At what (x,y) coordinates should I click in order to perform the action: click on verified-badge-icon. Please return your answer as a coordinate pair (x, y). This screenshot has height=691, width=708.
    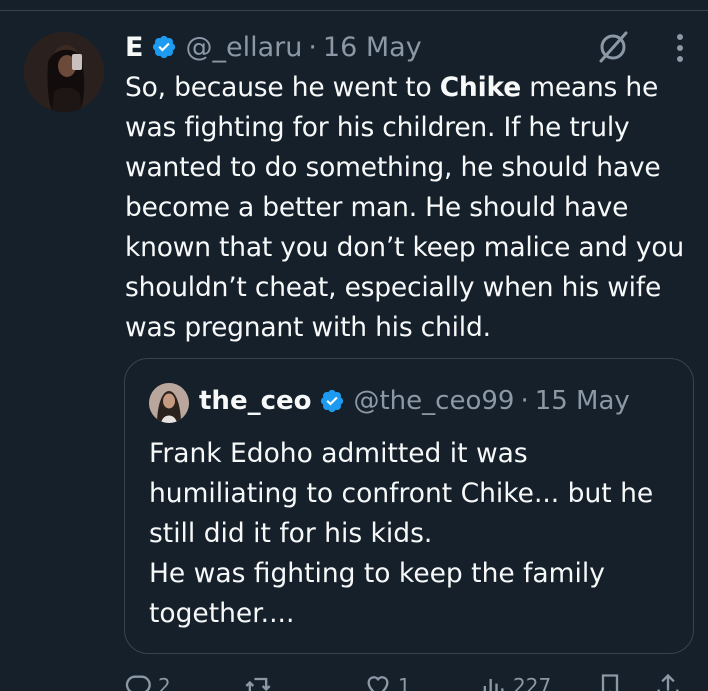
    Looking at the image, I should click on (164, 47).